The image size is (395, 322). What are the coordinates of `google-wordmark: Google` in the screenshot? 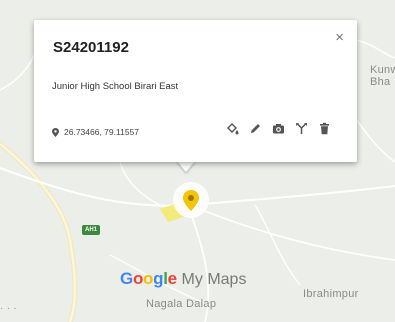 It's located at (148, 278).